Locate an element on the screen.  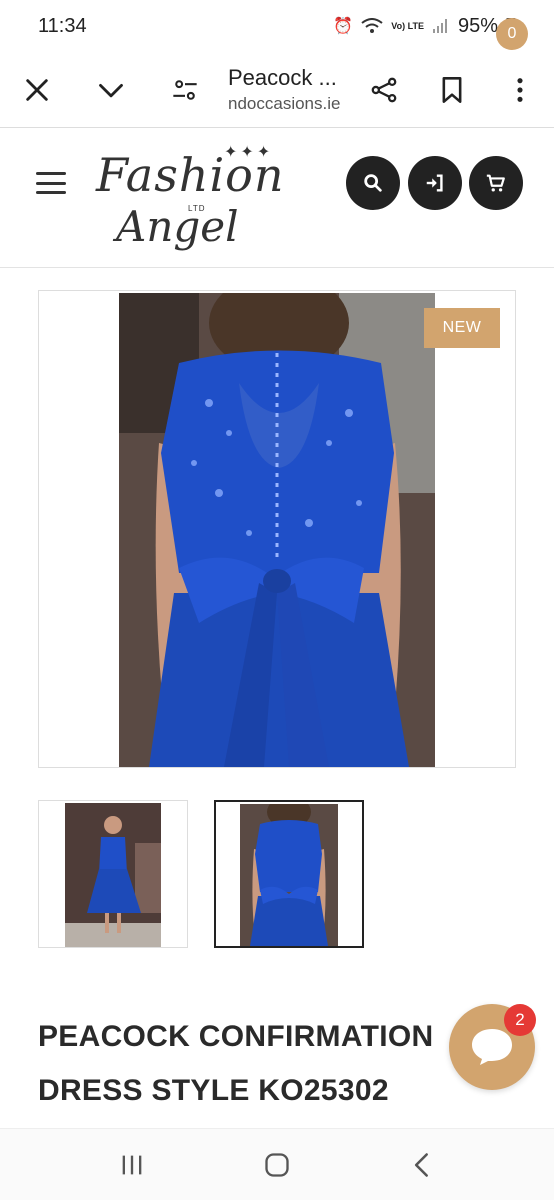
chat-unread-badge: 2 is located at coordinates (520, 1020).